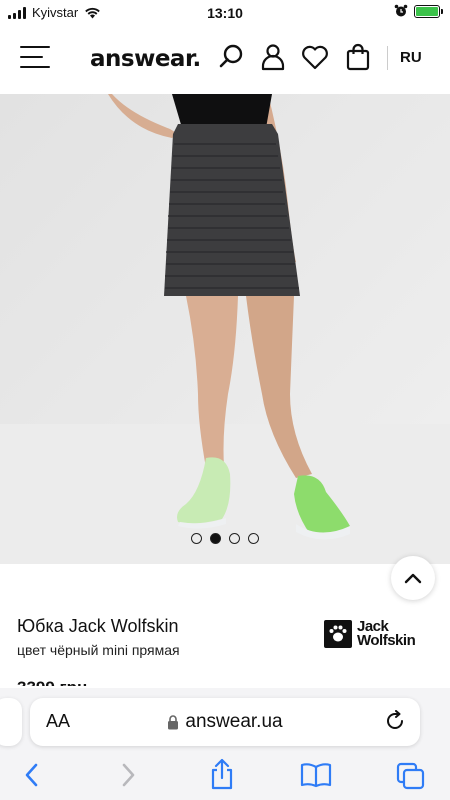 Image resolution: width=450 pixels, height=800 pixels. What do you see at coordinates (358, 57) in the screenshot?
I see `shopping-bag-icon` at bounding box center [358, 57].